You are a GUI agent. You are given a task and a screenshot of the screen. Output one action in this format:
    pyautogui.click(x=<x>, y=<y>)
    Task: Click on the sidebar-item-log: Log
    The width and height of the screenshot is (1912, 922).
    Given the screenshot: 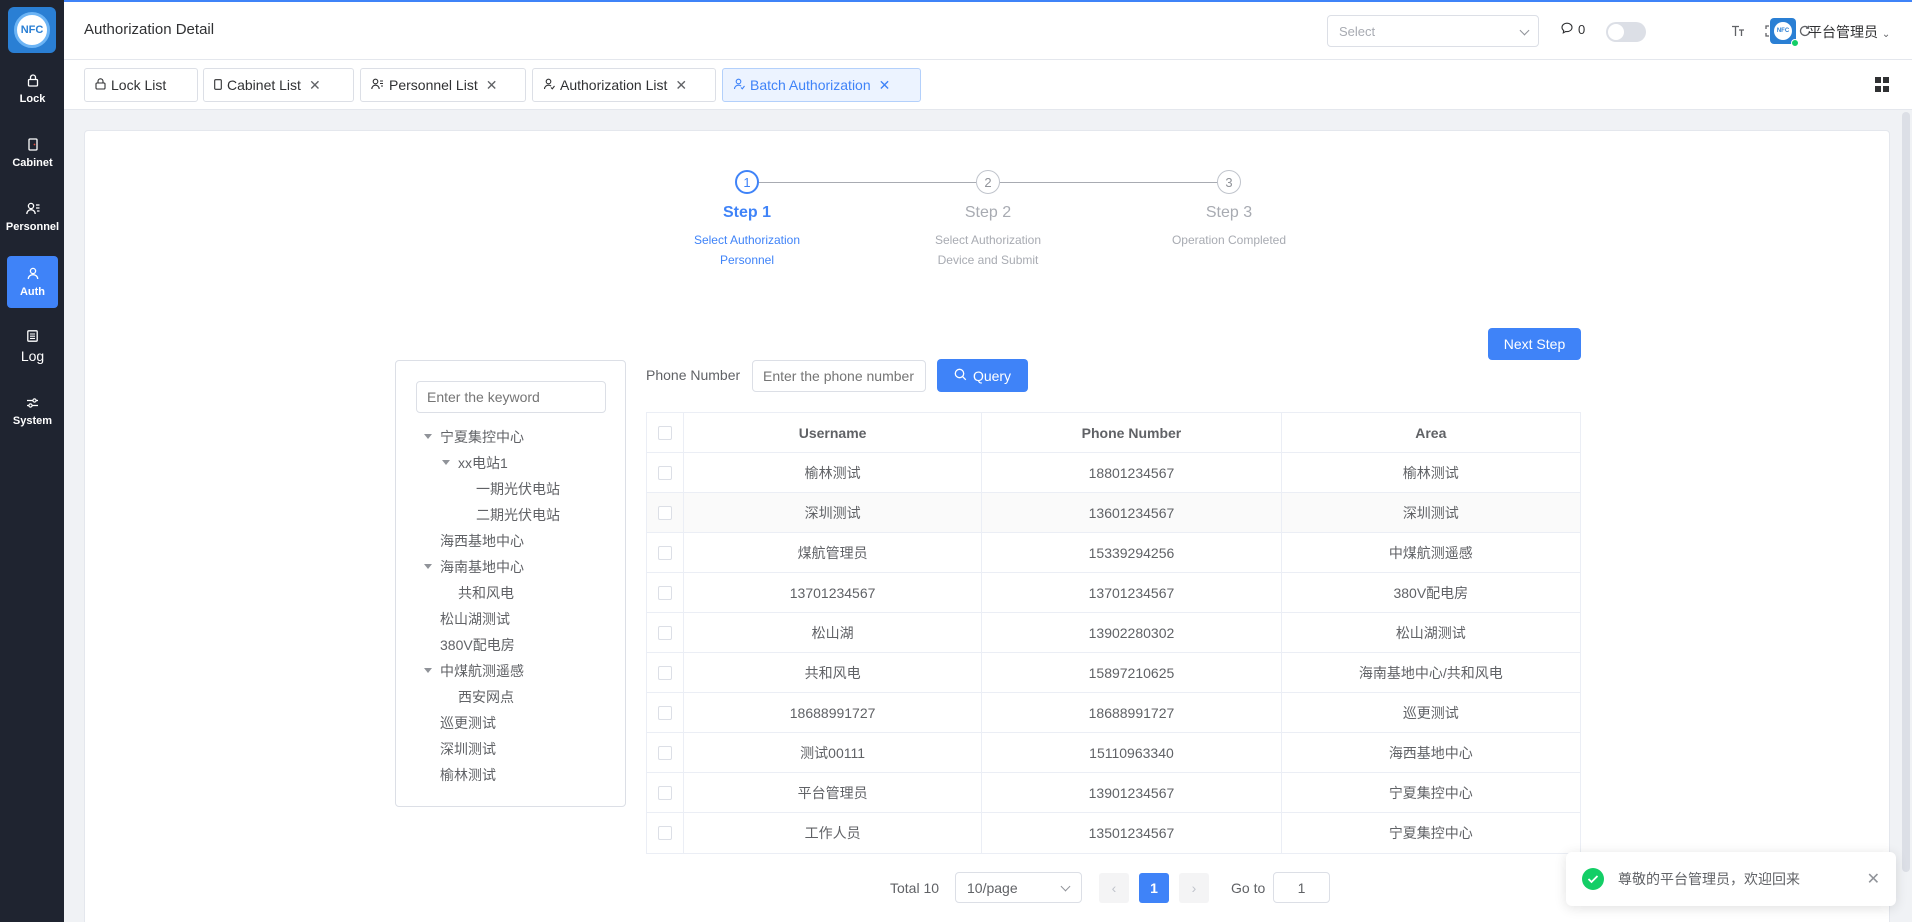 What is the action you would take?
    pyautogui.click(x=32, y=346)
    